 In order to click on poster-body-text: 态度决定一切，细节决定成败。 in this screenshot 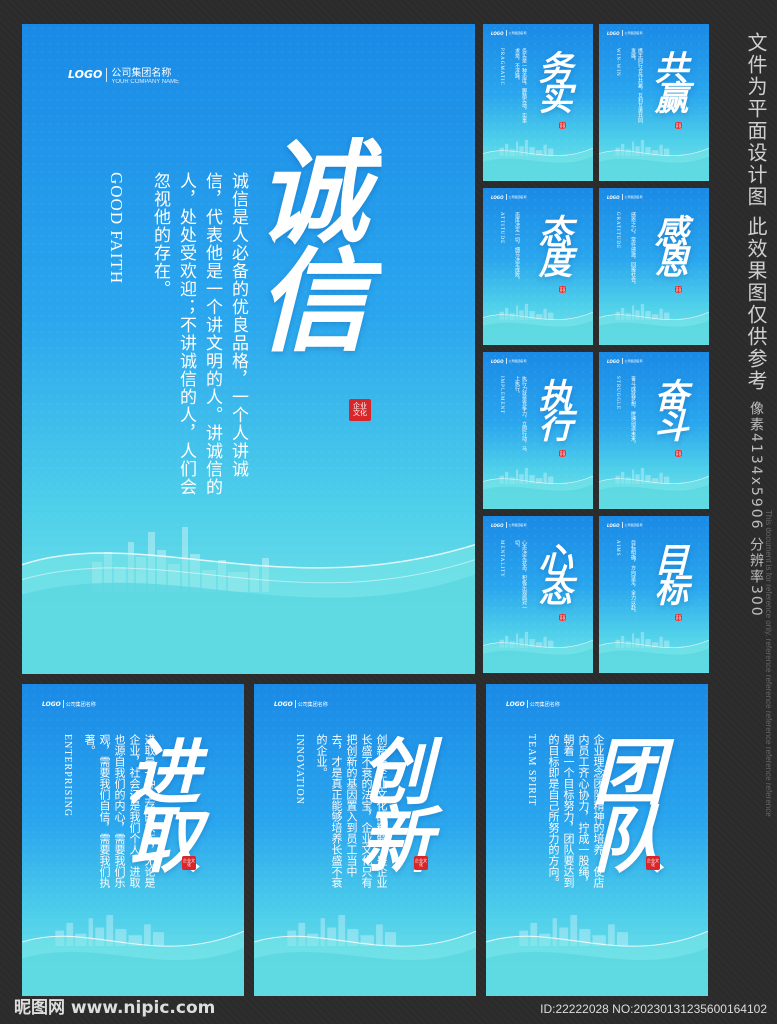, I will do `click(517, 247)`.